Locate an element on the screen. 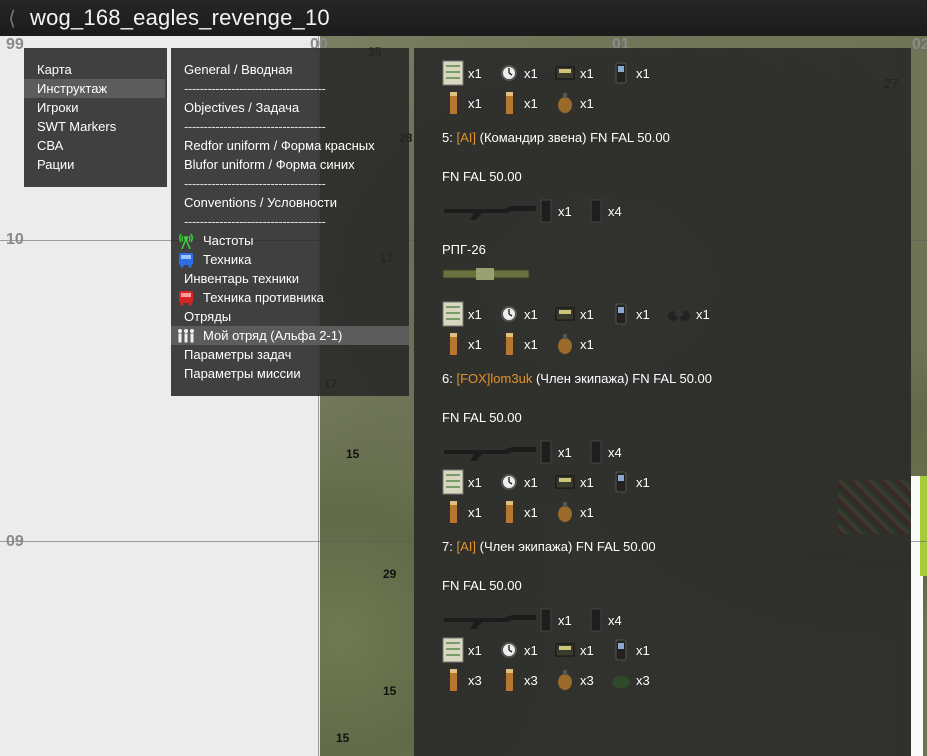  elevation-label: 15 is located at coordinates (390, 691).